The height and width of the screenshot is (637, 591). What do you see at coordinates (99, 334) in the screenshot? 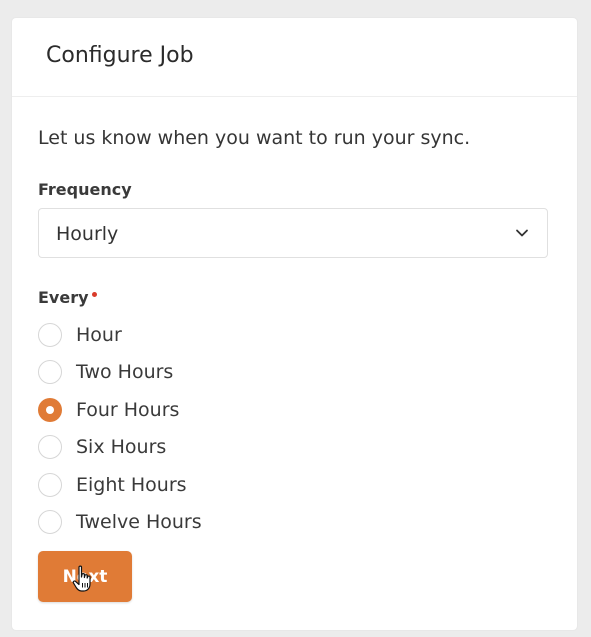
I see `radio-label: Hour` at bounding box center [99, 334].